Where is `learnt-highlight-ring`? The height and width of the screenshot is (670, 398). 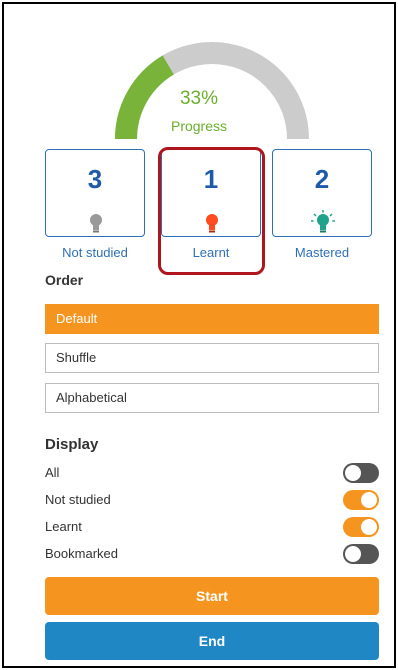
learnt-highlight-ring is located at coordinates (211, 211).